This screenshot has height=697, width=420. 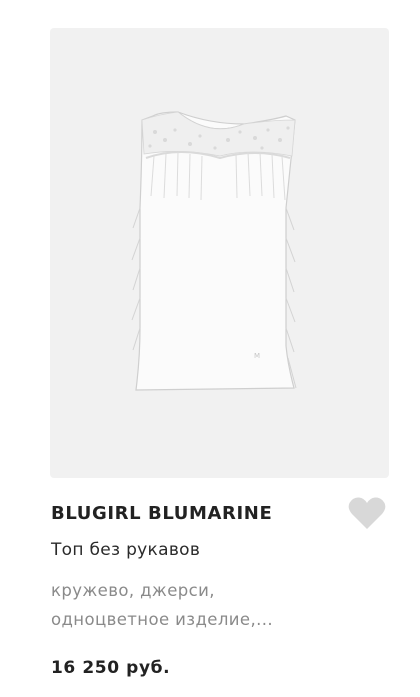 What do you see at coordinates (161, 513) in the screenshot?
I see `brand-name: BLUGIRL BLUMARINE` at bounding box center [161, 513].